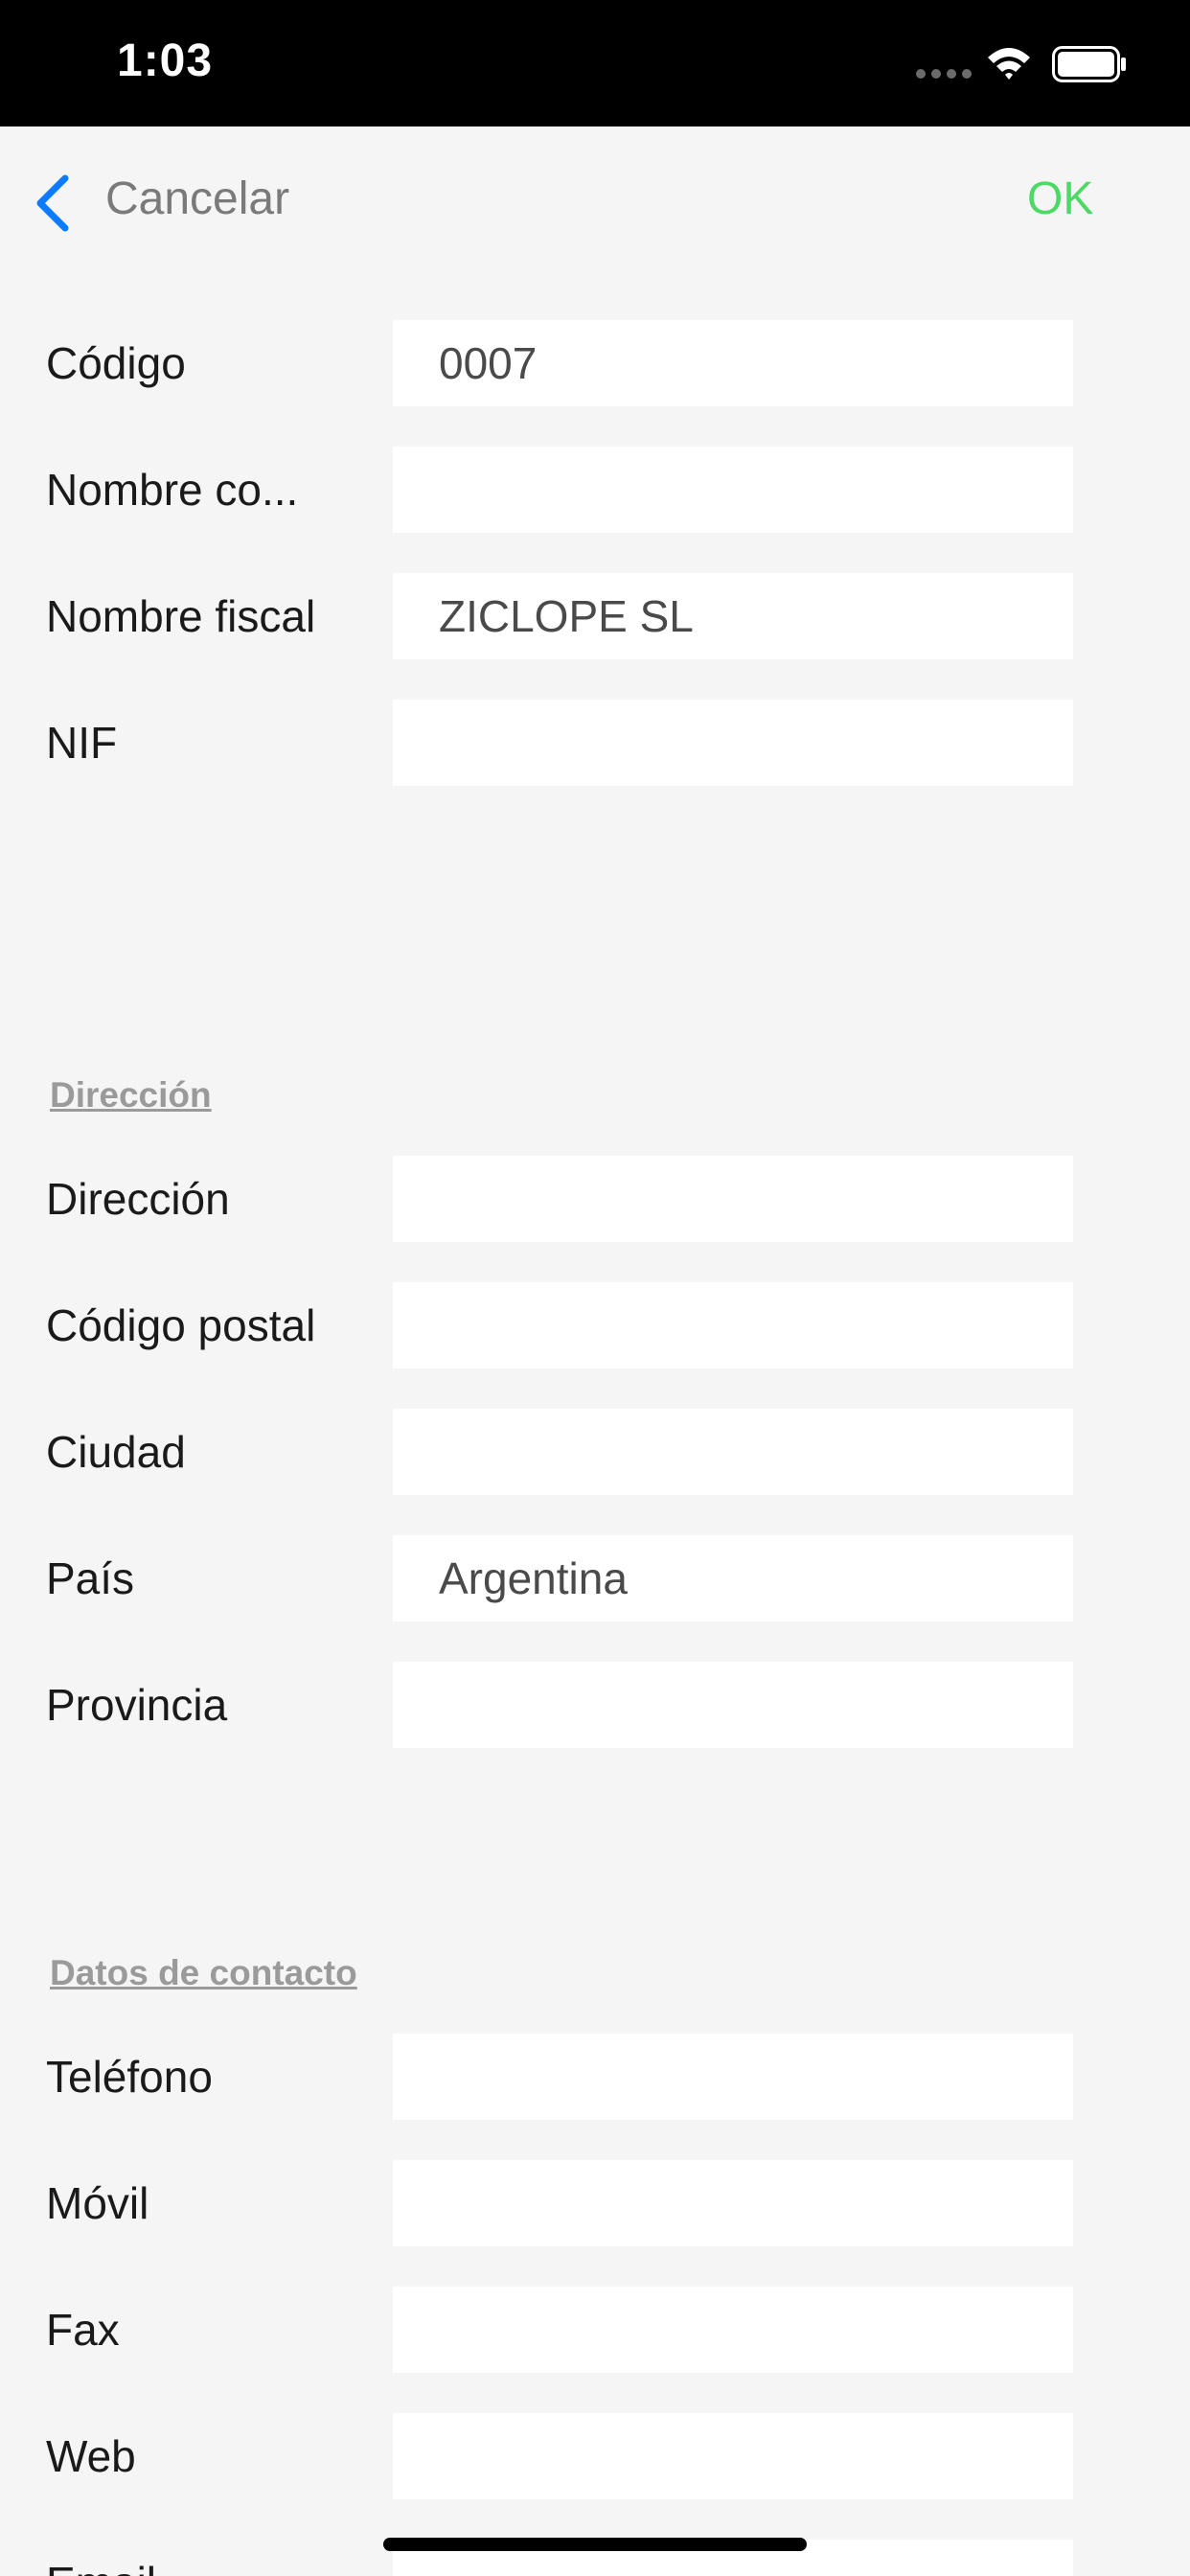  Describe the element at coordinates (733, 2077) in the screenshot. I see `telefono-input` at that location.